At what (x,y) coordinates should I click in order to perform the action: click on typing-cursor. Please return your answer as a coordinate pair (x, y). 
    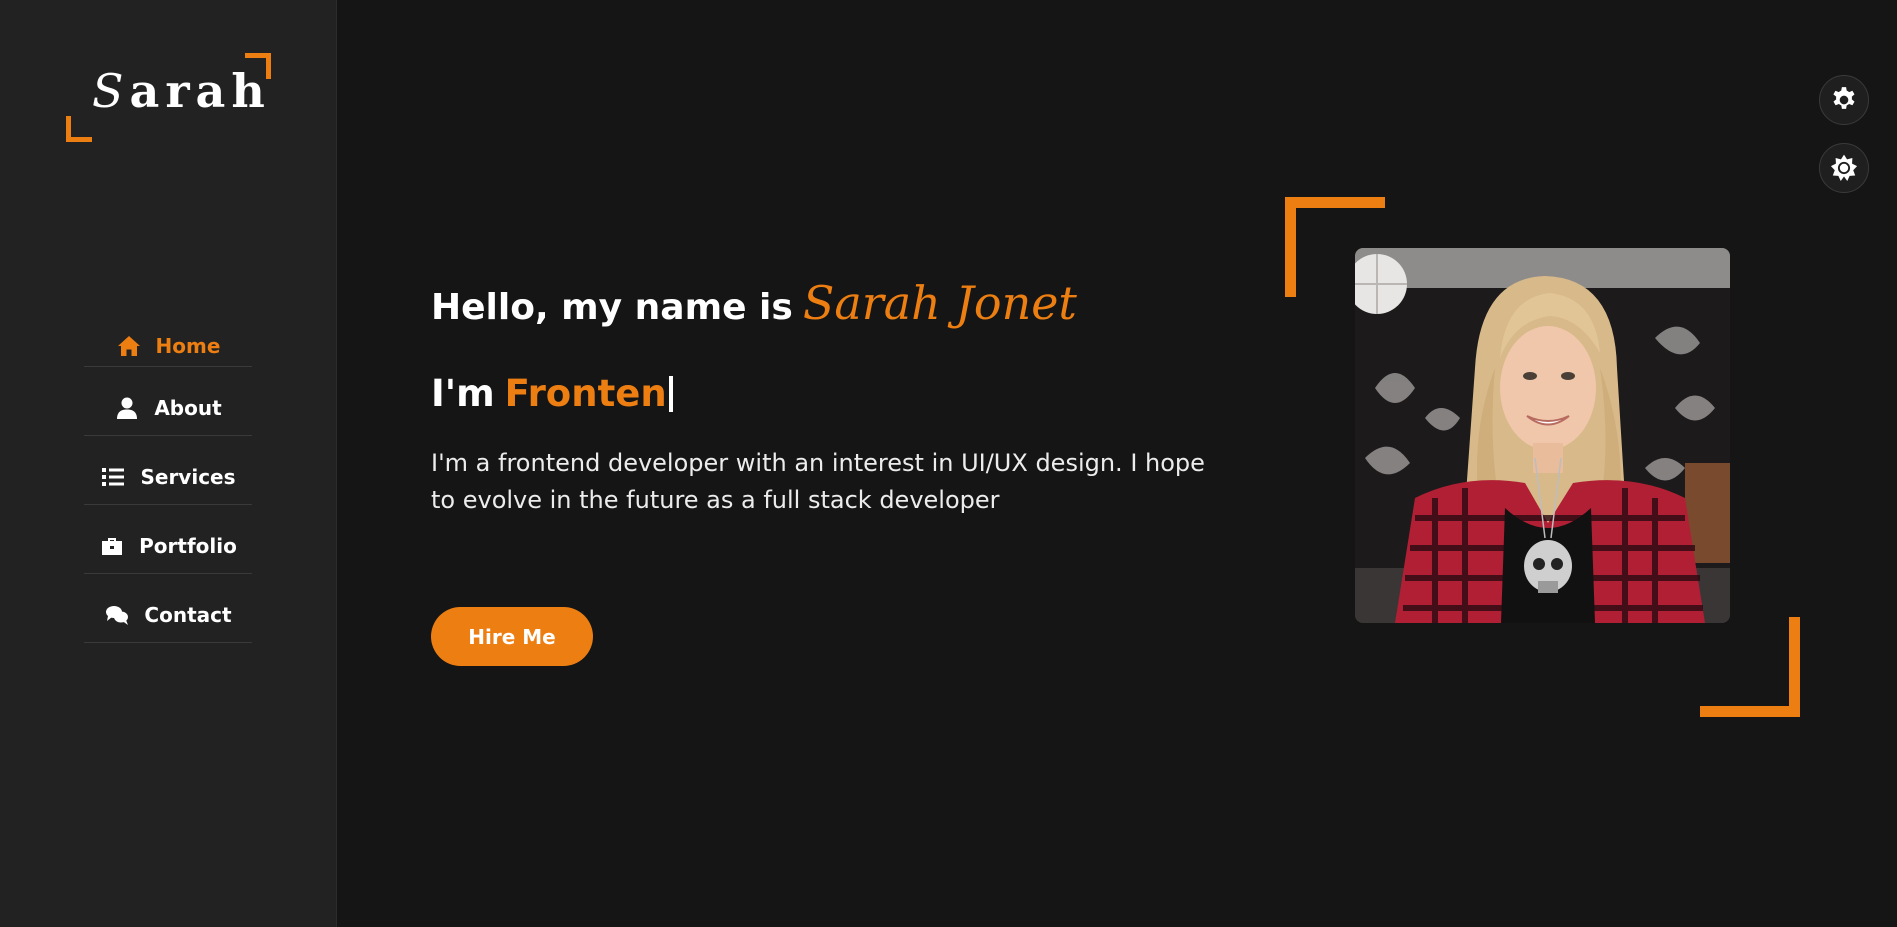
    Looking at the image, I should click on (670, 393).